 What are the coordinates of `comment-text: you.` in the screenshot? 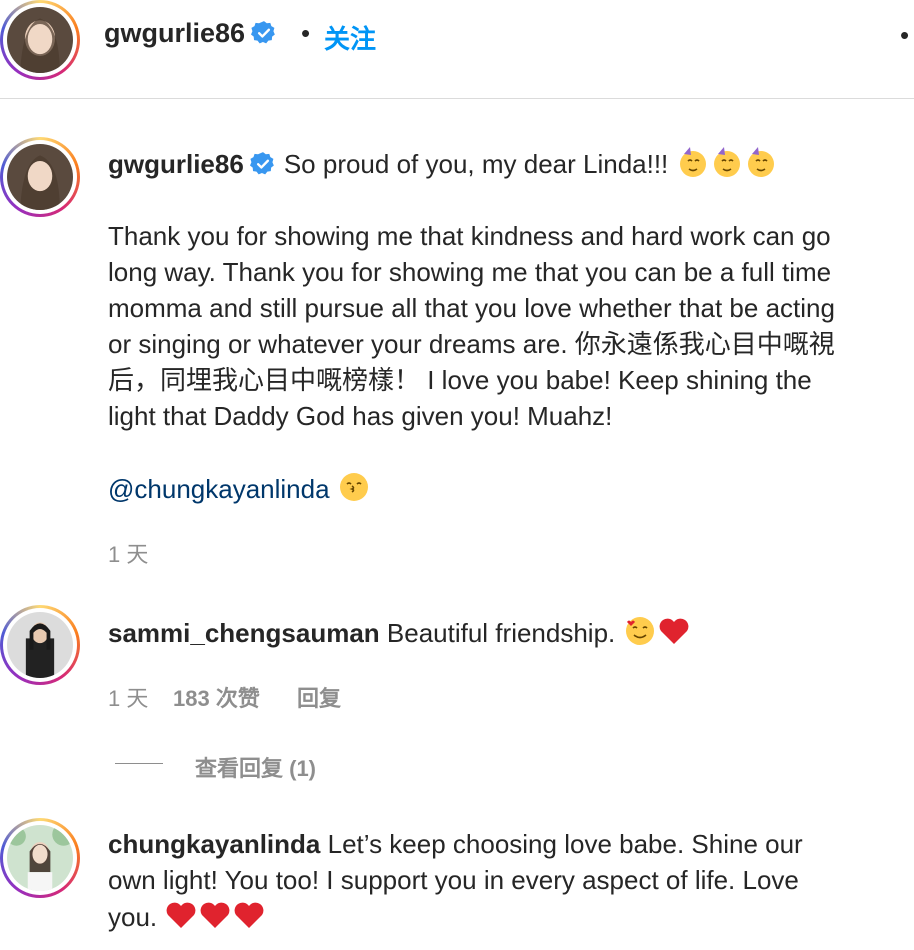 It's located at (133, 917).